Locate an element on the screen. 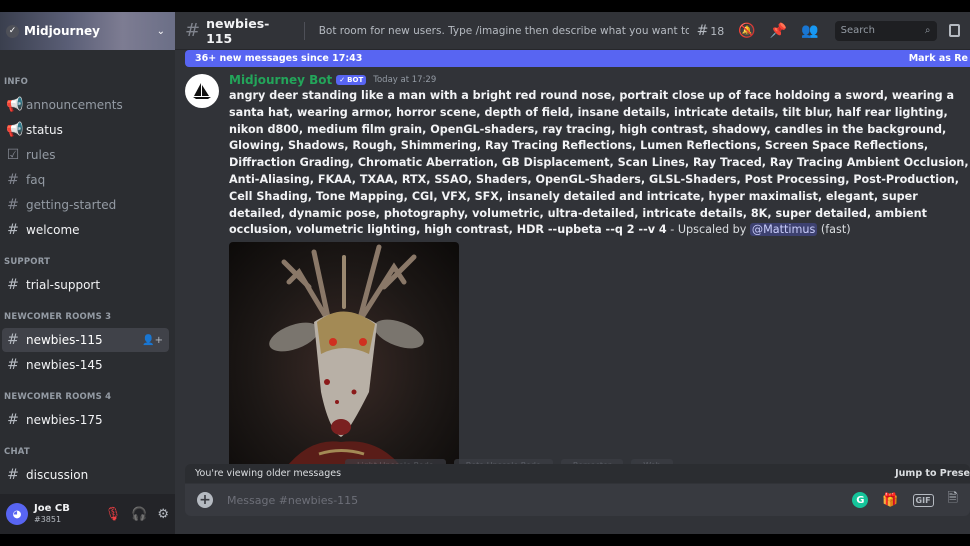 This screenshot has height=546, width=970. upscaled-by: - Upscaled by is located at coordinates (708, 230).